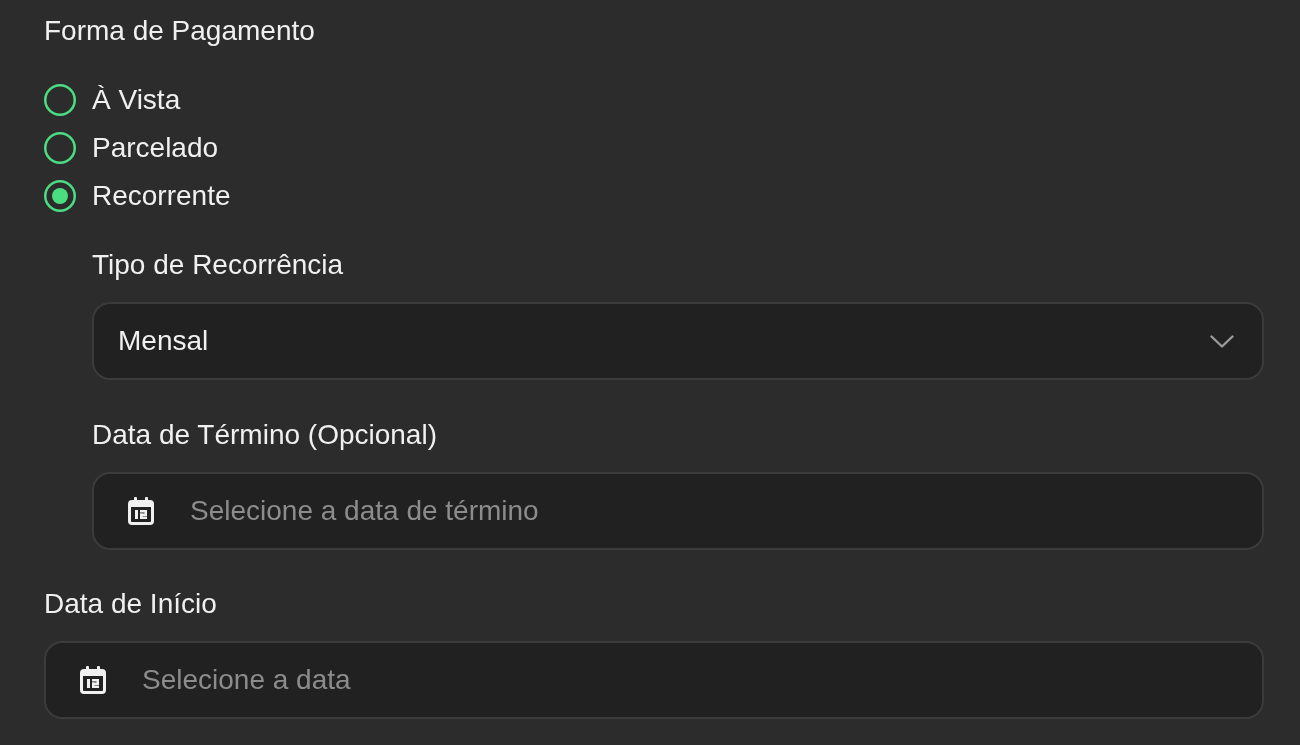  What do you see at coordinates (218, 265) in the screenshot?
I see `field-label: Tipo de Recorrência` at bounding box center [218, 265].